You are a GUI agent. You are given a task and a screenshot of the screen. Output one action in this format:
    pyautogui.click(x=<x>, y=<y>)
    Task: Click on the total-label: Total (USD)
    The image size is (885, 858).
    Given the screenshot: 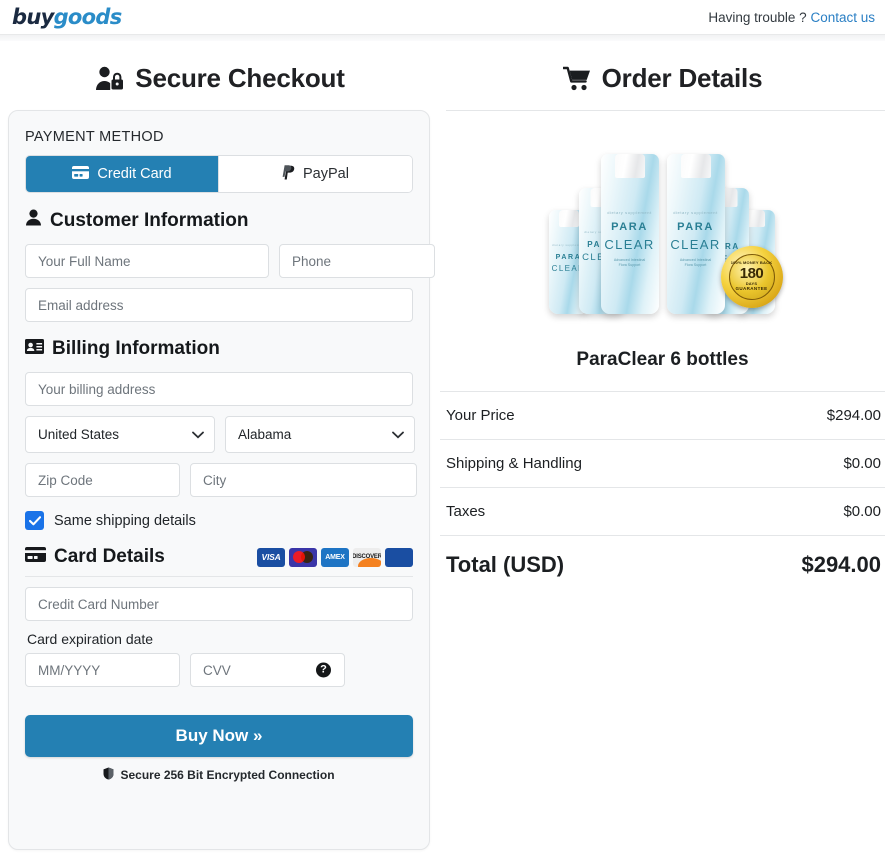 What is the action you would take?
    pyautogui.click(x=505, y=564)
    